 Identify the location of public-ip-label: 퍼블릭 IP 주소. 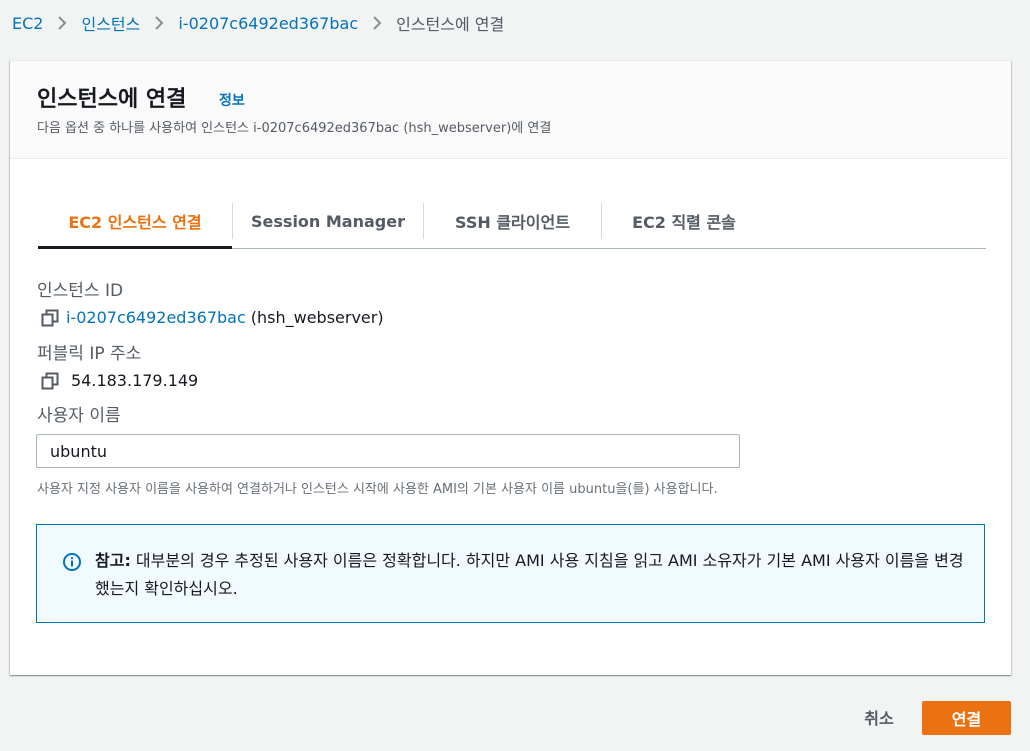
(89, 354).